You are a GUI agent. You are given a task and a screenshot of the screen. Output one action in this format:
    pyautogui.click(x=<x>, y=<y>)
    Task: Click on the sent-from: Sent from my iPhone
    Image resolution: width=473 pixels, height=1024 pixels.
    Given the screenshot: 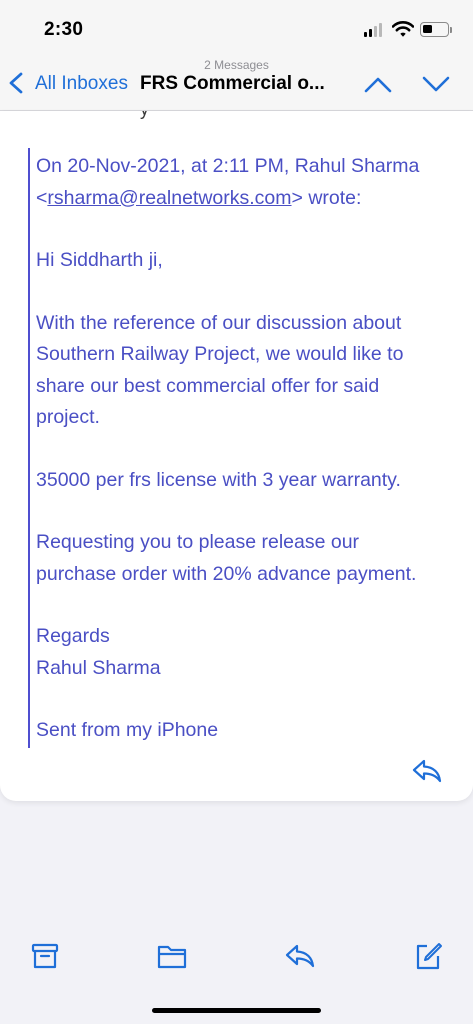 What is the action you would take?
    pyautogui.click(x=127, y=730)
    